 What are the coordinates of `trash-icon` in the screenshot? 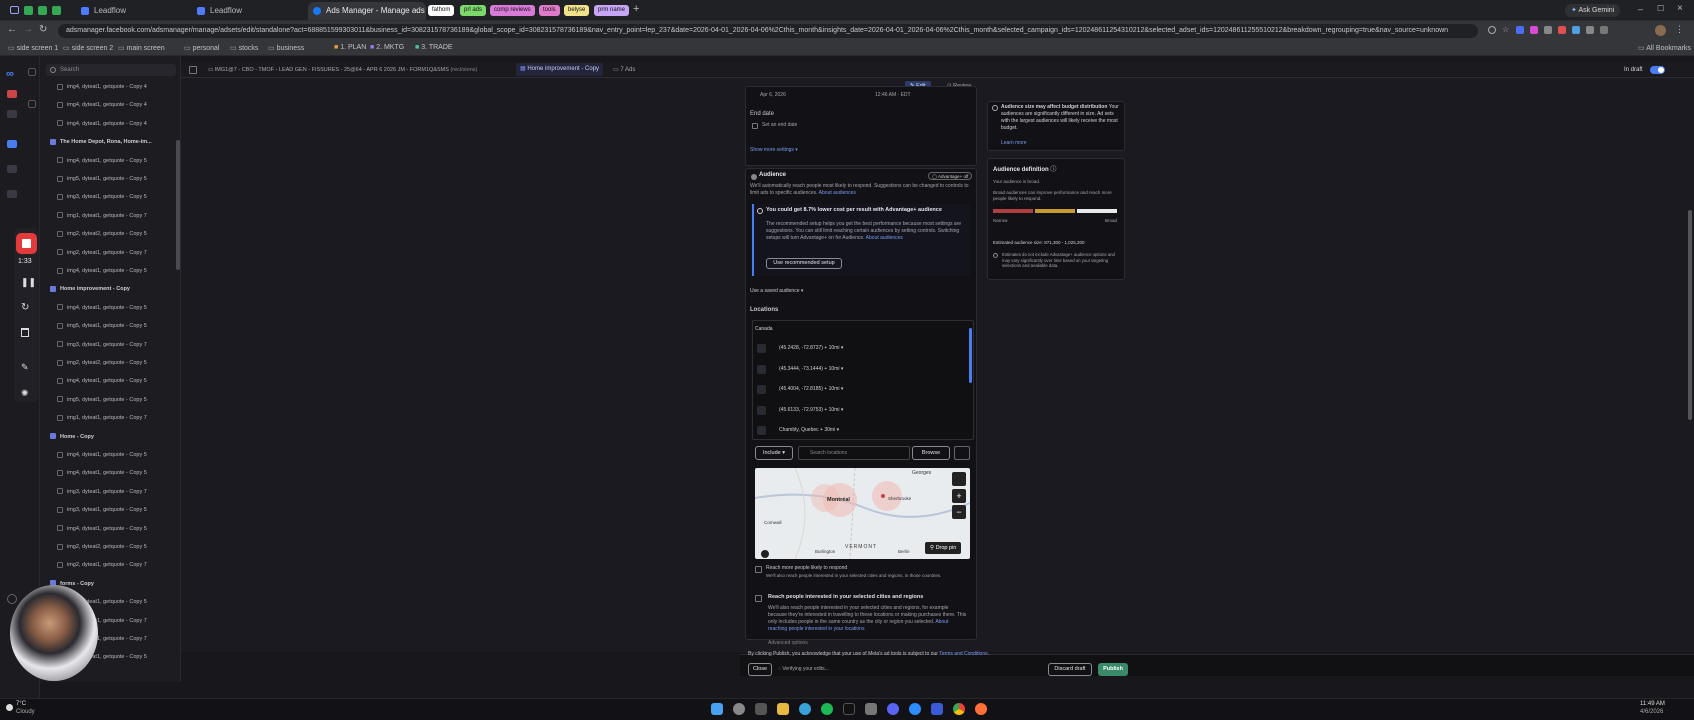 It's located at (25, 332).